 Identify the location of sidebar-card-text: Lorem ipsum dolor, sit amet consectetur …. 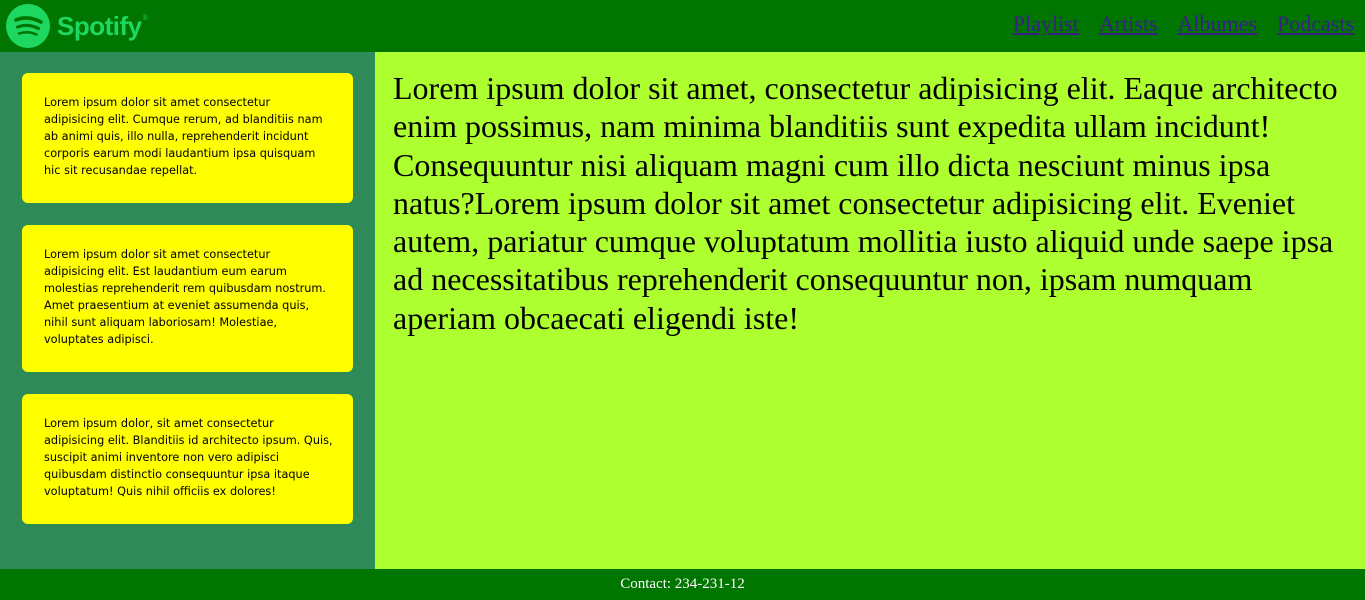
(188, 457).